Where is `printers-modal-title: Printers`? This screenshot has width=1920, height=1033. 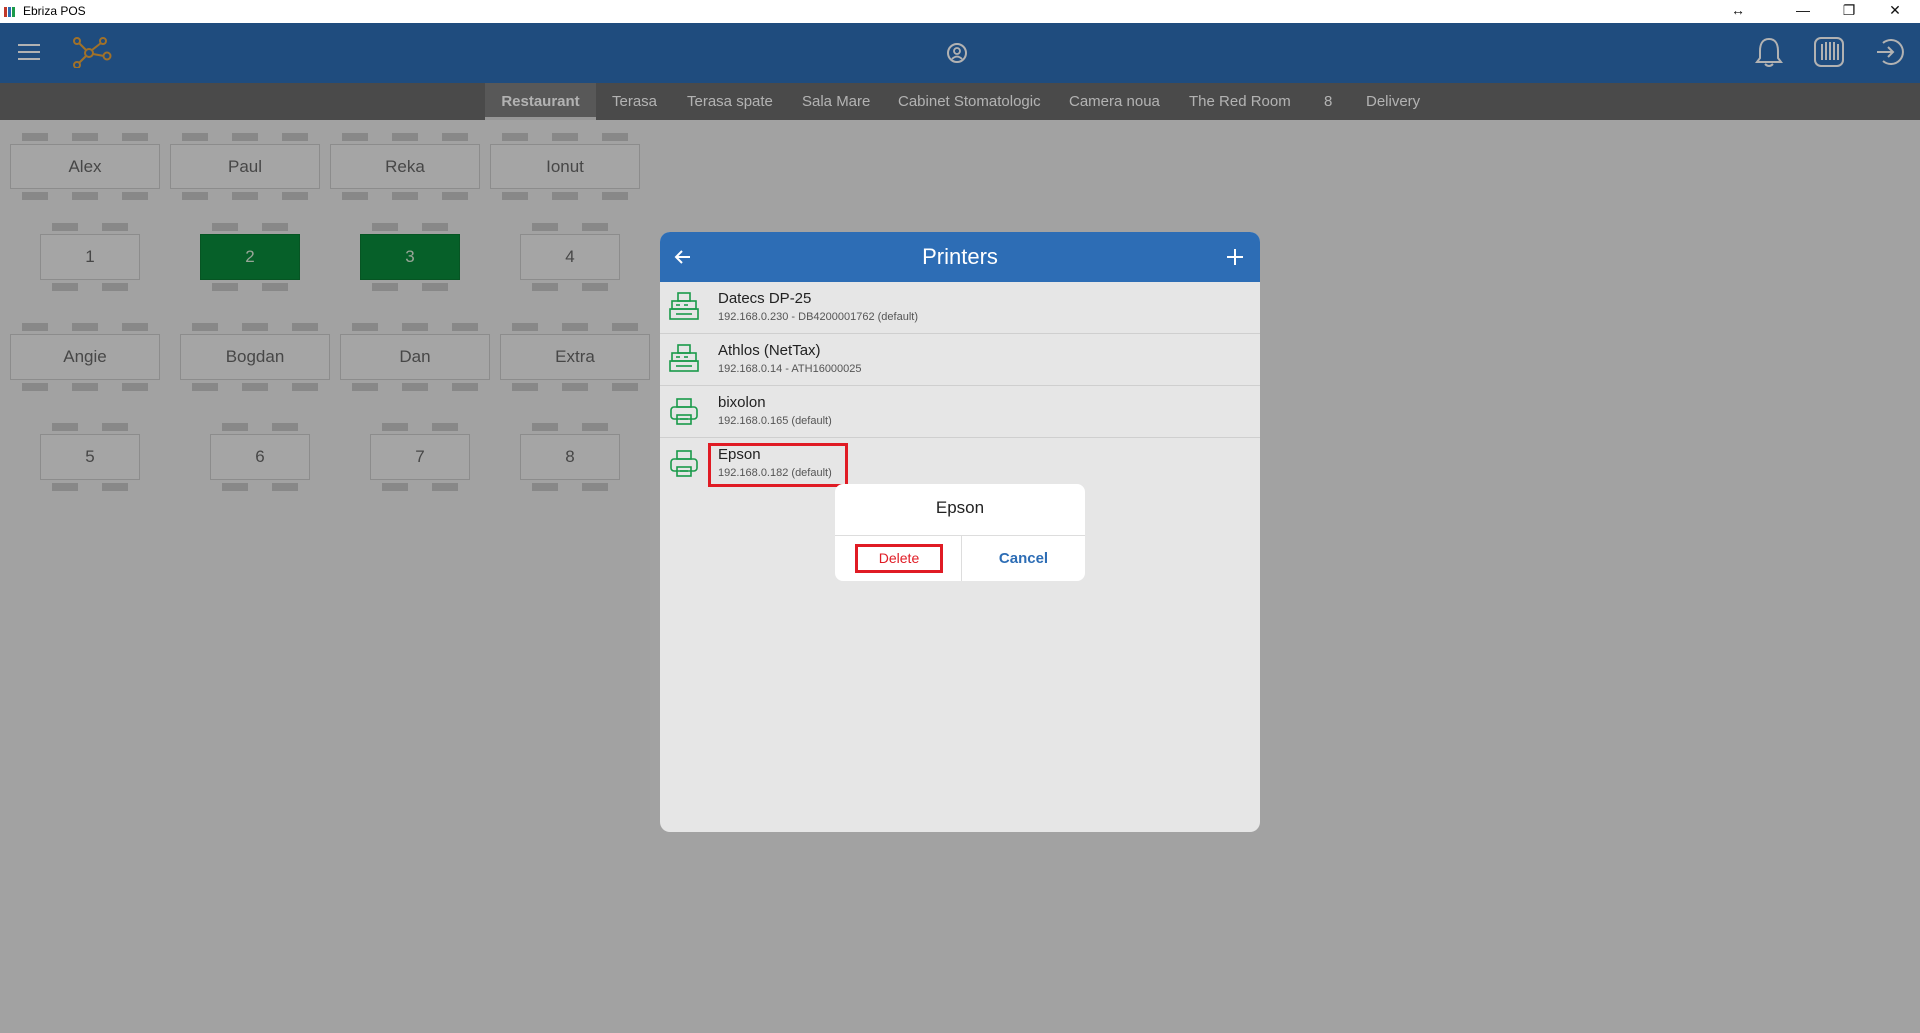 printers-modal-title: Printers is located at coordinates (960, 256).